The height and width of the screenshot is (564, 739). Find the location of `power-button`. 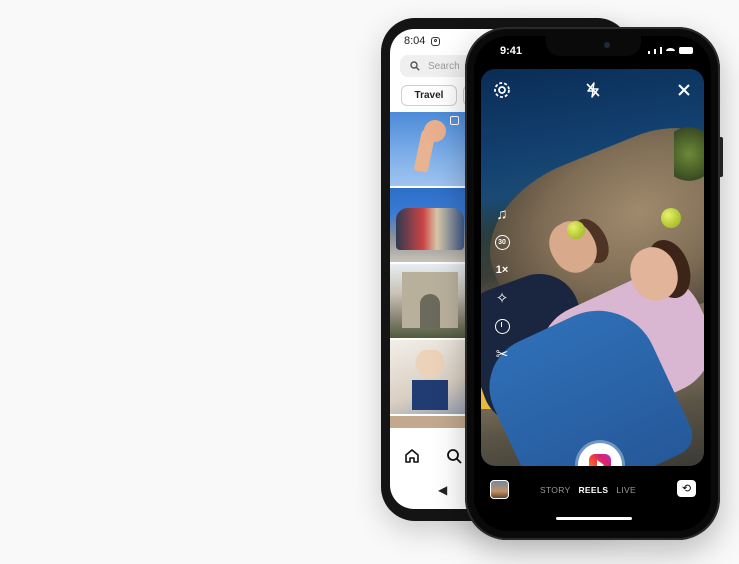

power-button is located at coordinates (721, 157).